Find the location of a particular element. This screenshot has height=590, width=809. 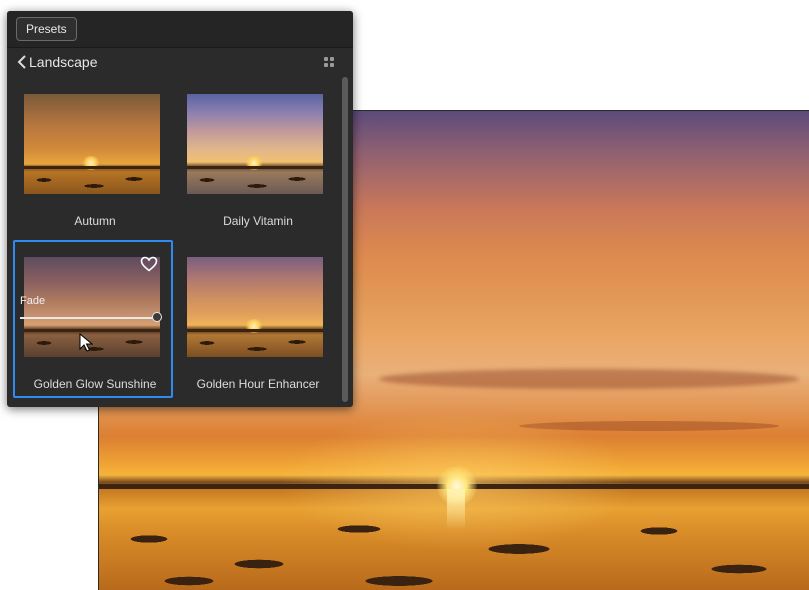

grid-view-icon is located at coordinates (329, 62).